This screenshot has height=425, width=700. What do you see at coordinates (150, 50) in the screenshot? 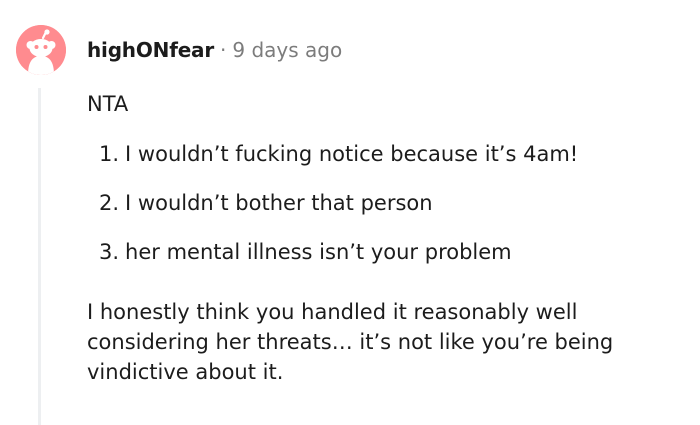
I see `author-link: highONfear` at bounding box center [150, 50].